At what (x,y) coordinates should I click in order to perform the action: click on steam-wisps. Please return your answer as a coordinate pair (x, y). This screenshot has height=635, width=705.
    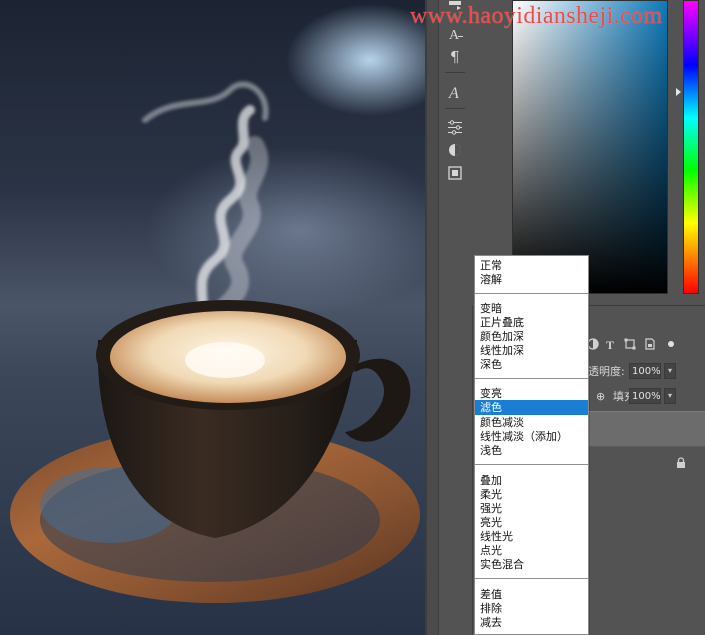
    Looking at the image, I should click on (205, 208).